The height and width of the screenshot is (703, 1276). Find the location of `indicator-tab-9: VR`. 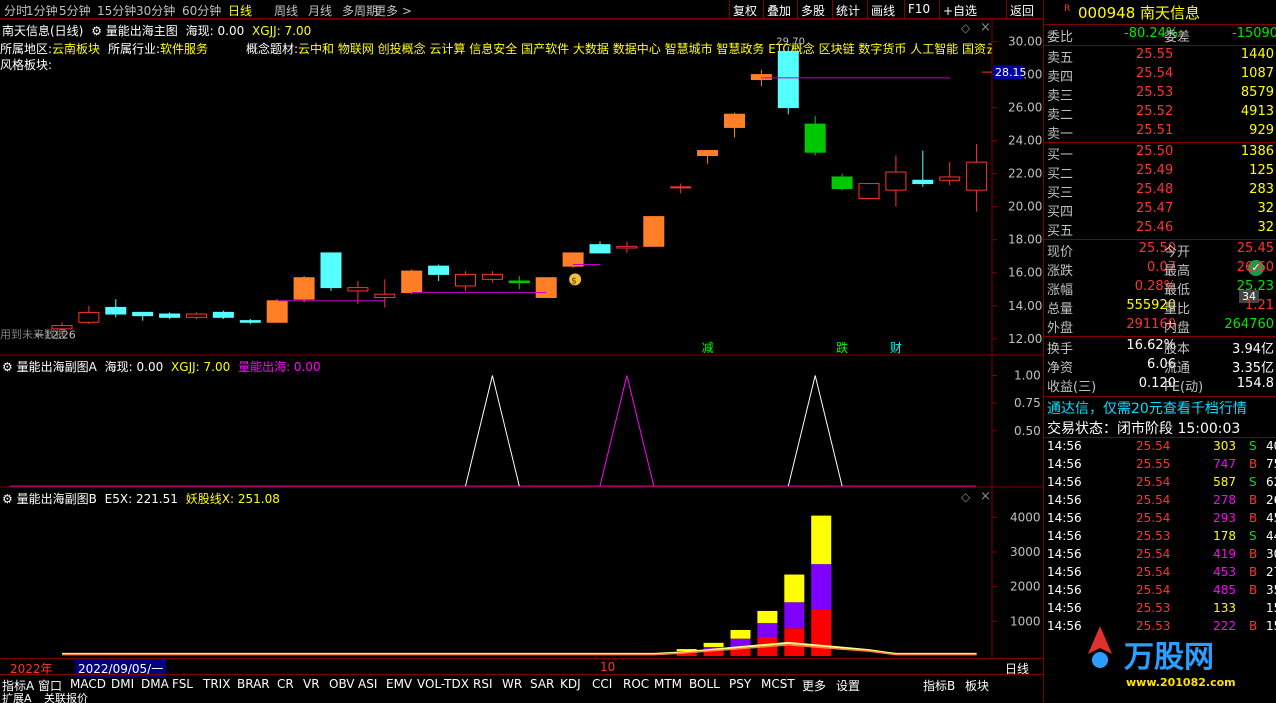

indicator-tab-9: VR is located at coordinates (311, 684).